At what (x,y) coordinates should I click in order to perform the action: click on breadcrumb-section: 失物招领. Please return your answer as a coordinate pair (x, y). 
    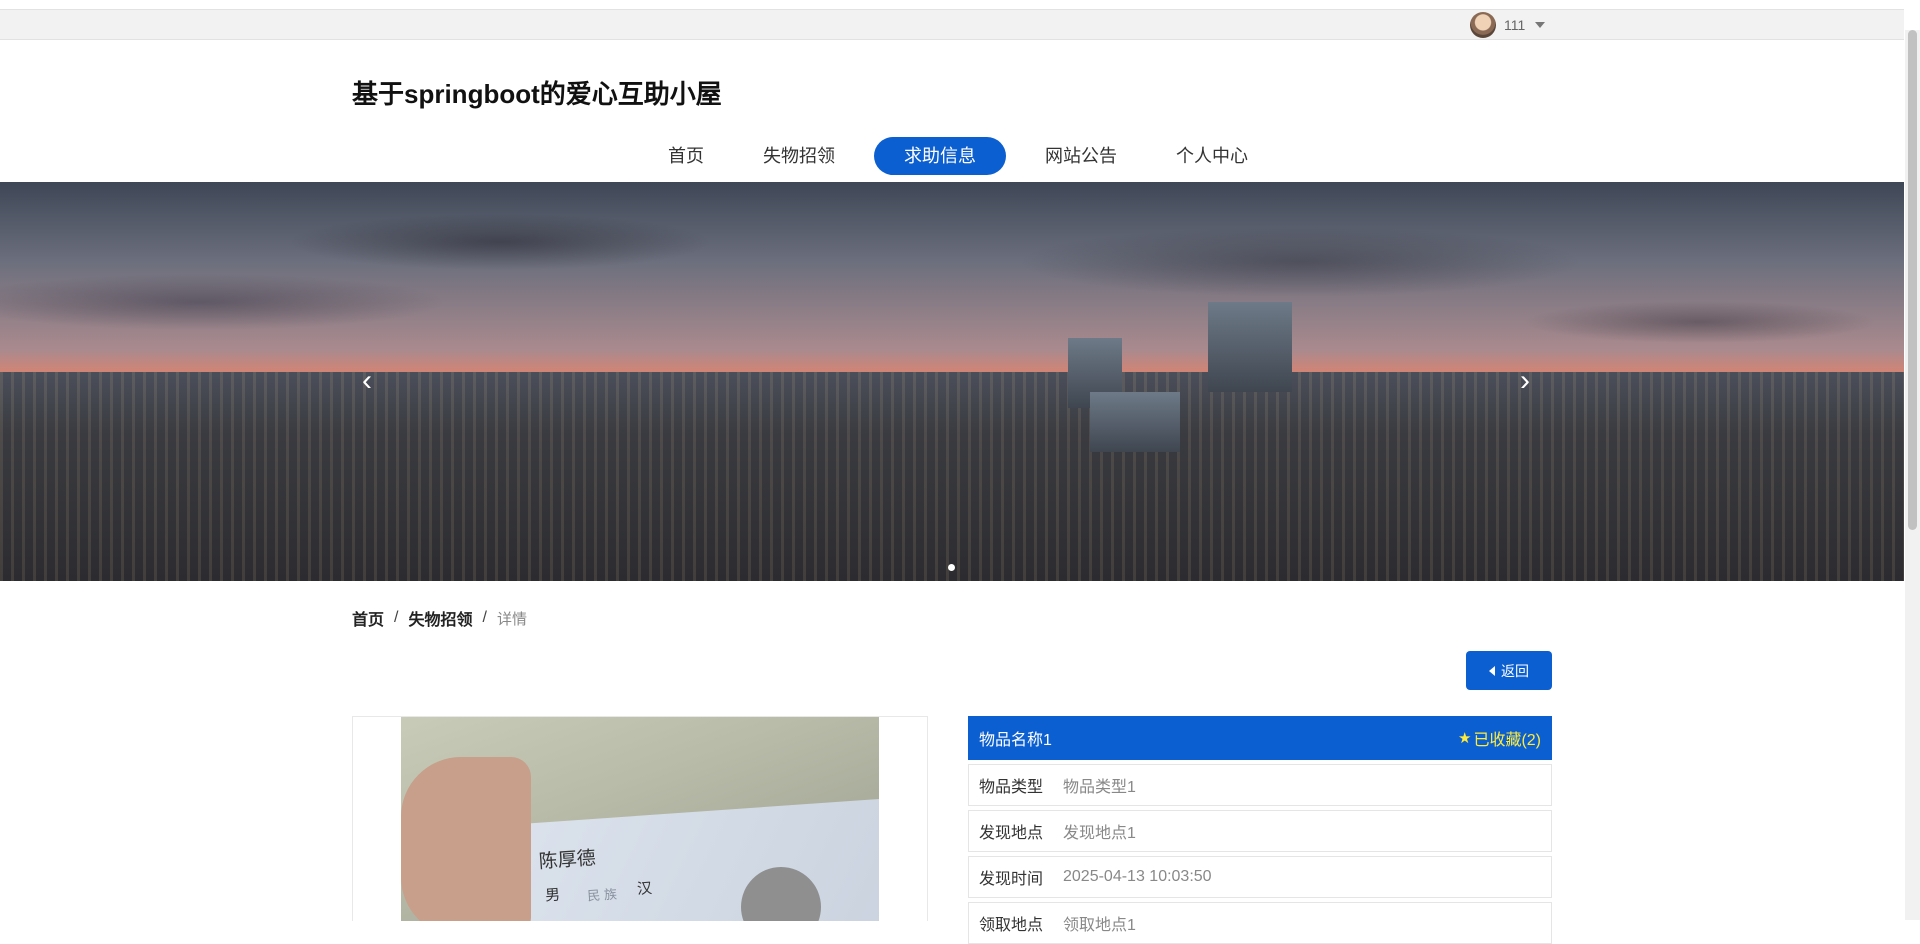
    Looking at the image, I should click on (440, 618).